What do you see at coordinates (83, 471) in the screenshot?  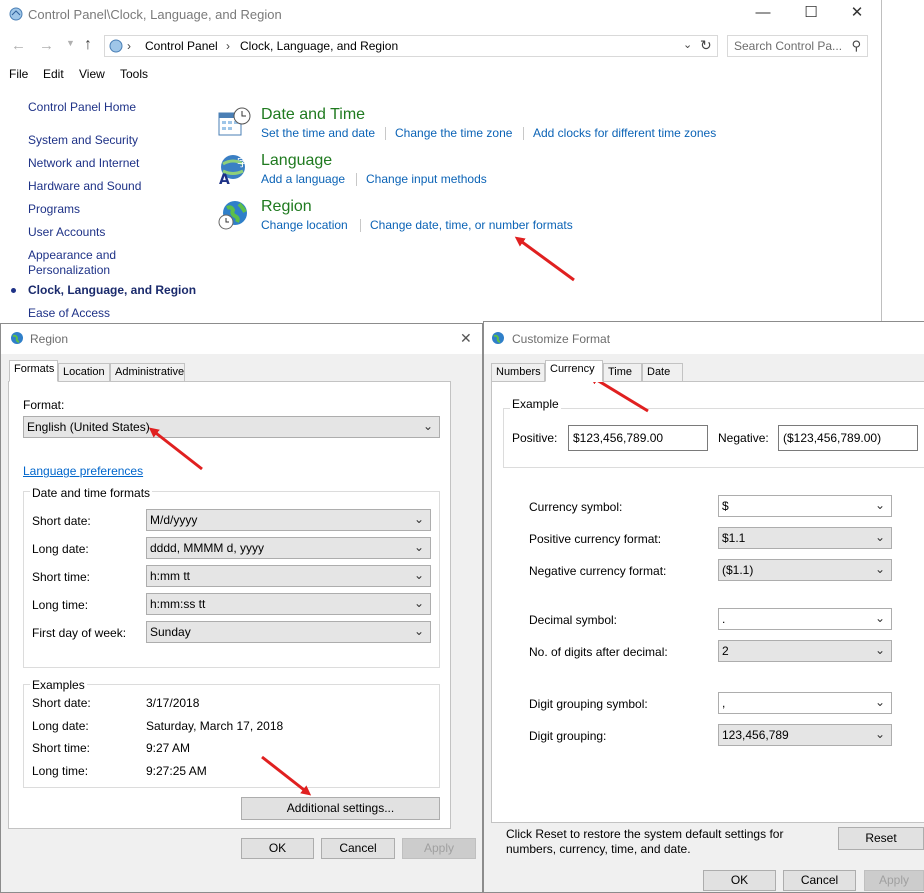 I see `language-preferences-link: Language preferences` at bounding box center [83, 471].